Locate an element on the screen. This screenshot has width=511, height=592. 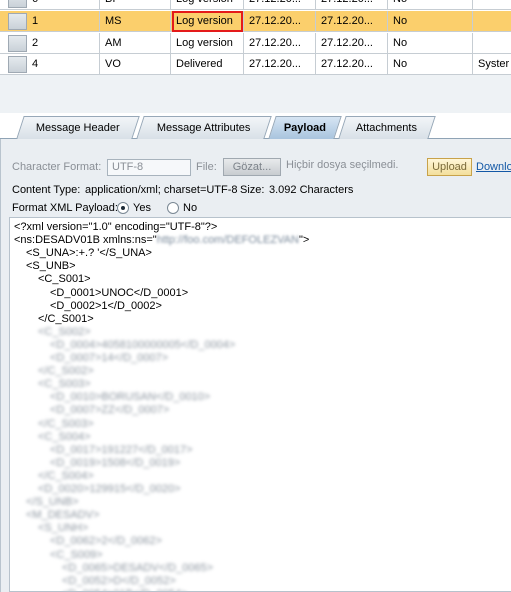
xml-line: <D_0054>01B</D_0054> is located at coordinates (124, 589).